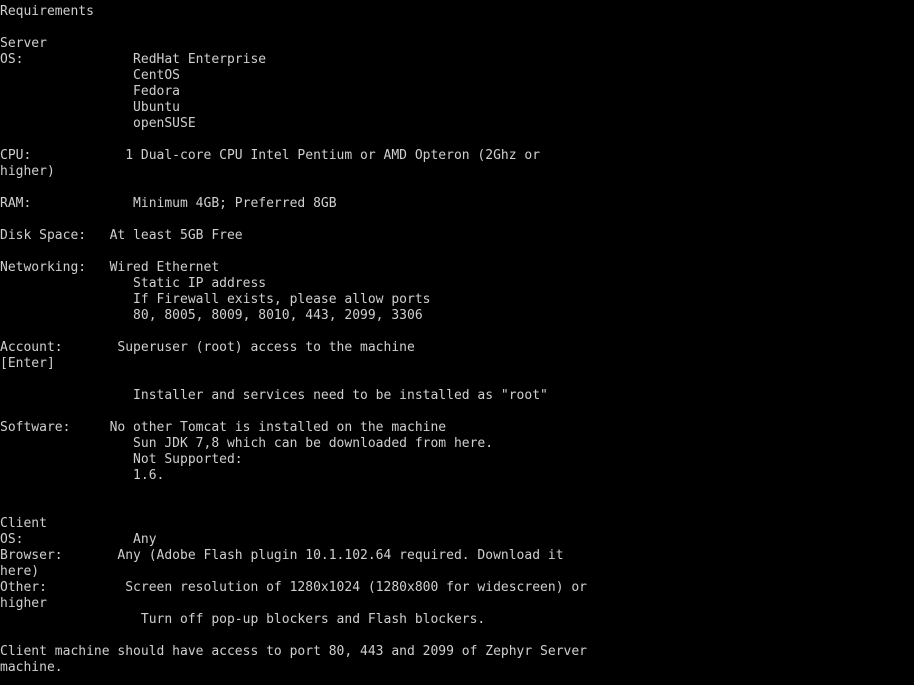 The height and width of the screenshot is (685, 914). I want to click on doc-line-os: OS: RedHat Enterprise, so click(133, 59).